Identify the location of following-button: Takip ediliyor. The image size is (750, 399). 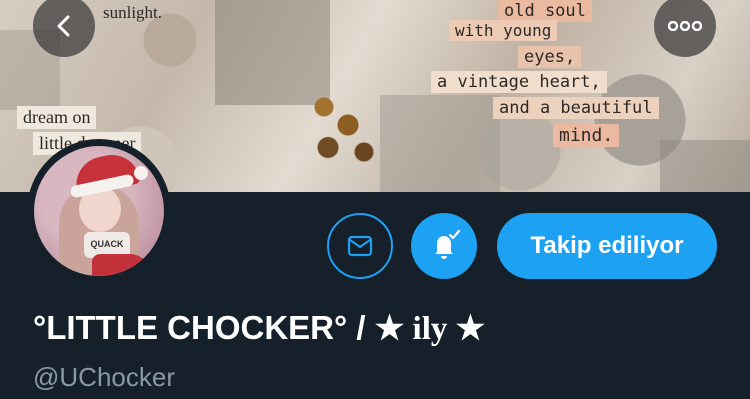
(607, 246).